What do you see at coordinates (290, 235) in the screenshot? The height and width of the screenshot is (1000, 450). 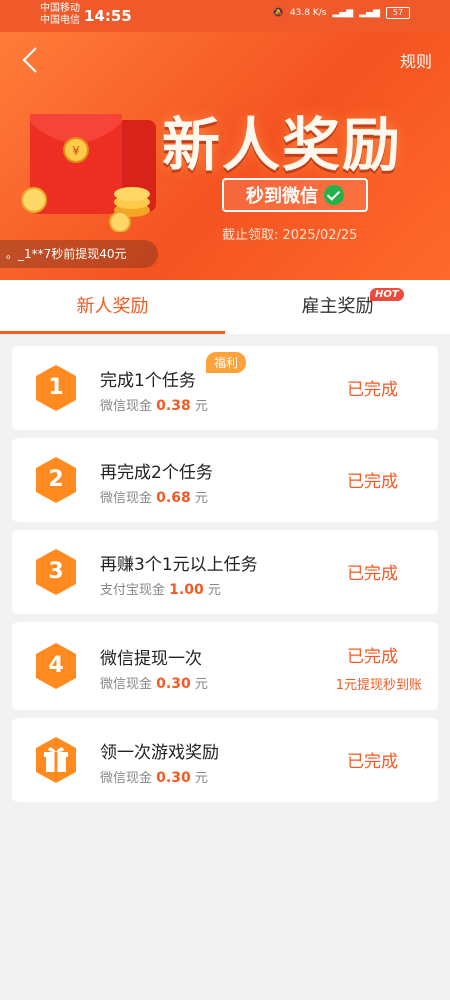 I see `deadline-text: 截止领取: 2025/02/25` at bounding box center [290, 235].